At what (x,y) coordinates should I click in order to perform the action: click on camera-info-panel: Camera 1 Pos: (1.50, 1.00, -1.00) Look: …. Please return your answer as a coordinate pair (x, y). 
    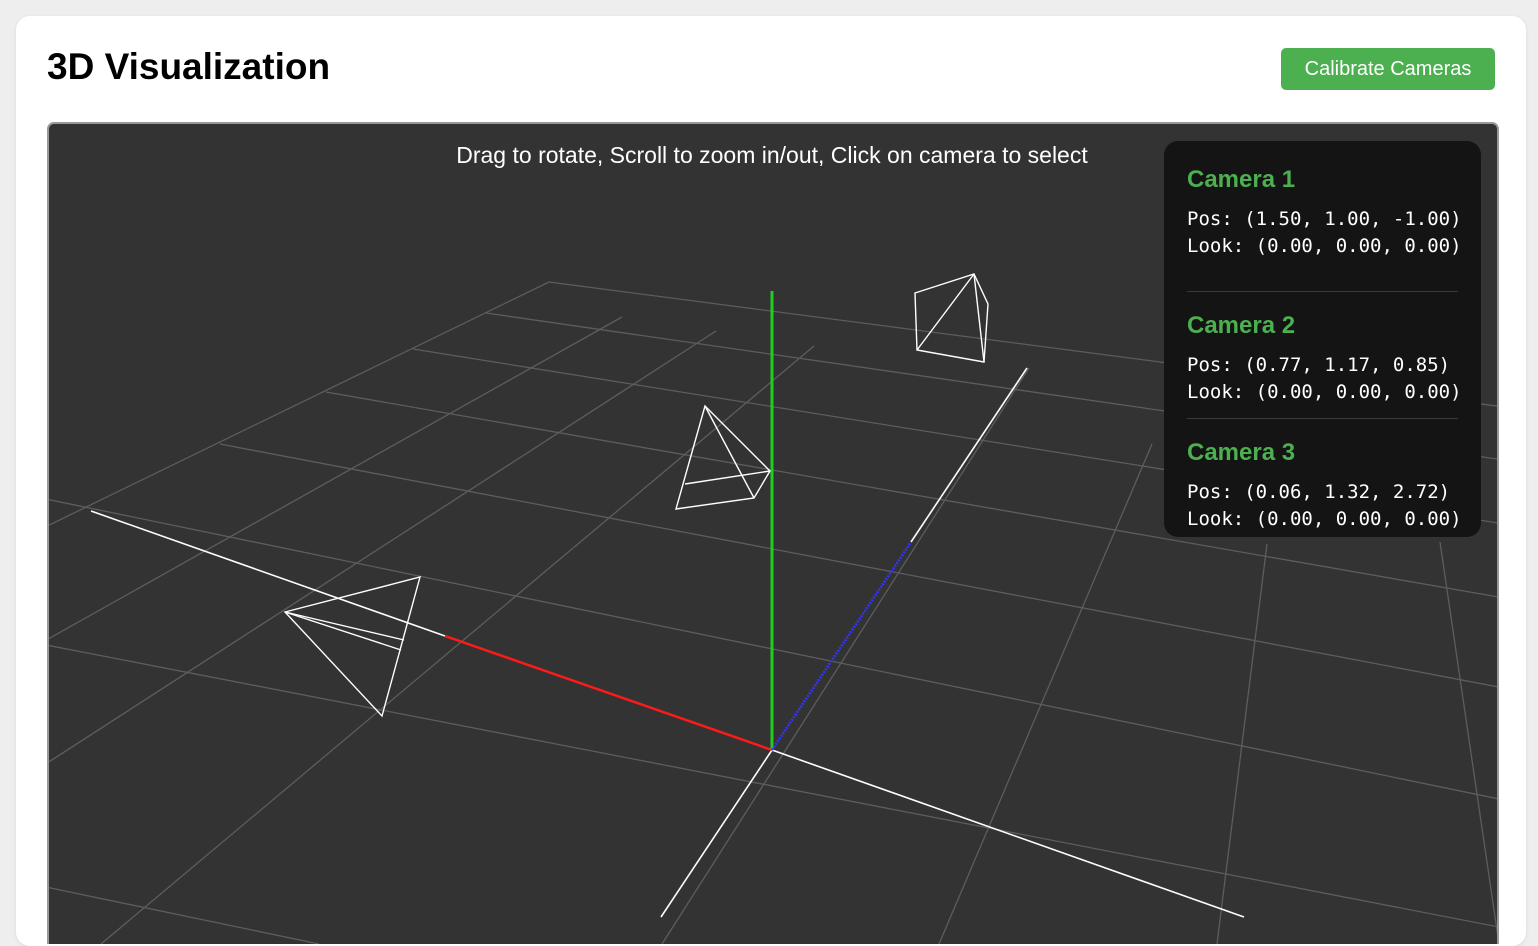
    Looking at the image, I should click on (1322, 339).